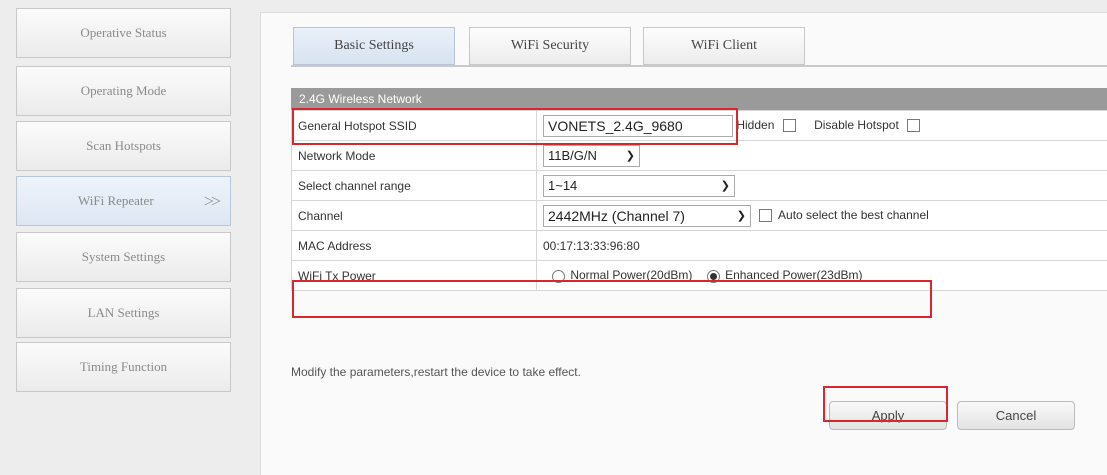  I want to click on table-row: Network Mode 11B/G/N ❯, so click(699, 155).